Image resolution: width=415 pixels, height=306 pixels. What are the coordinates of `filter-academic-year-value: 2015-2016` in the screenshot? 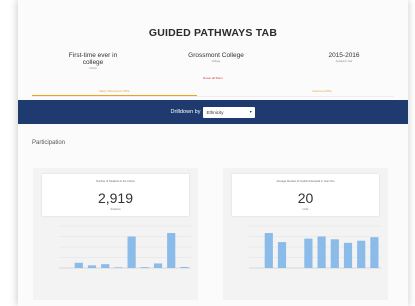 It's located at (344, 55).